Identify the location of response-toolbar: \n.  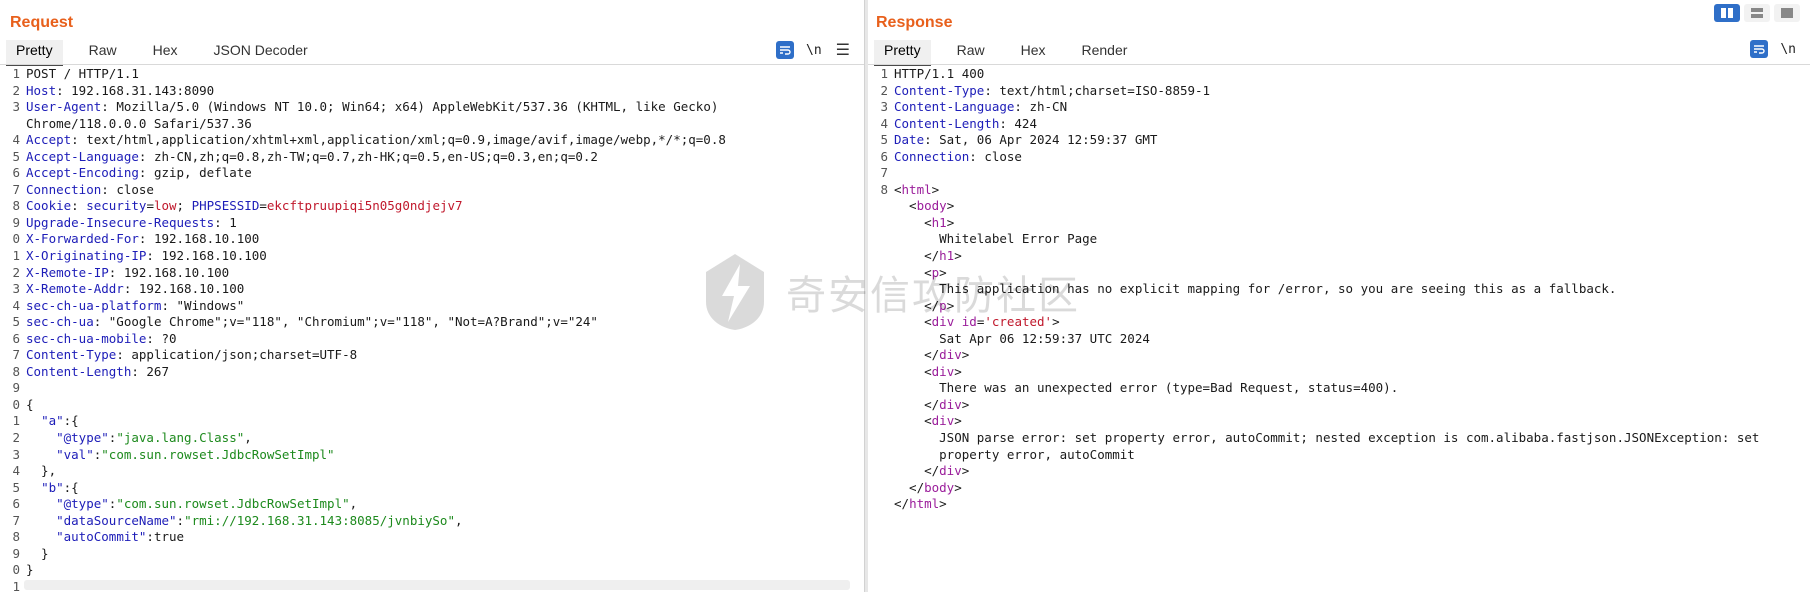
(1767, 49).